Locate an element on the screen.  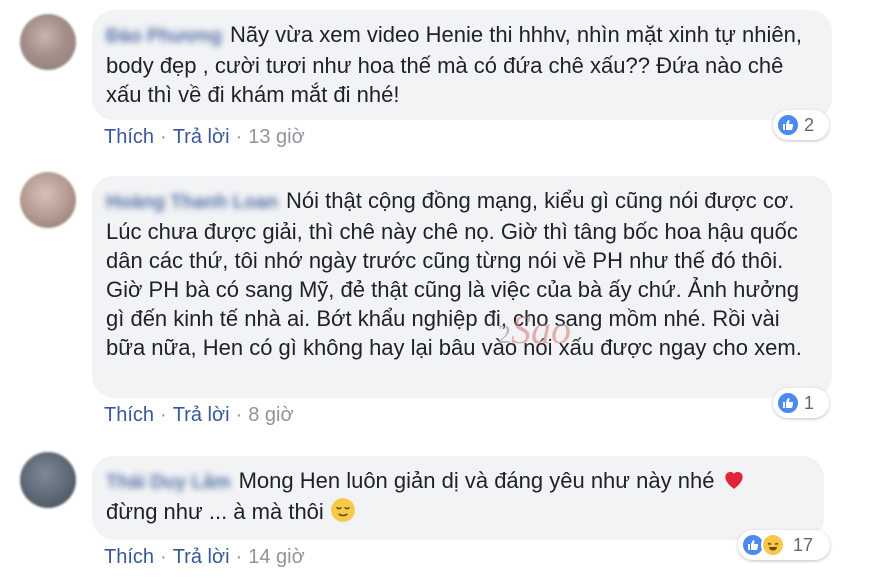
comment-time: 8 giờ is located at coordinates (270, 415).